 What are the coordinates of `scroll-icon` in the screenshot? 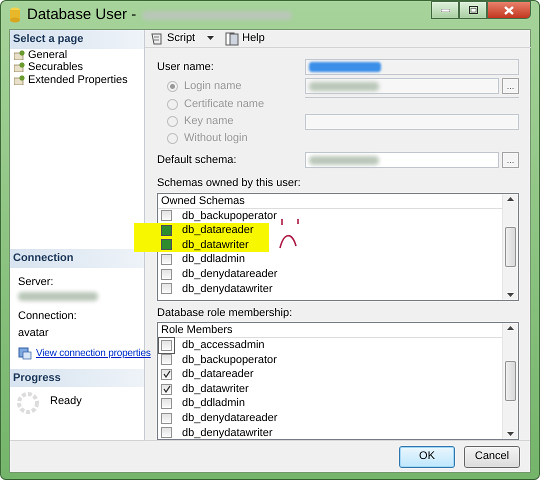 It's located at (157, 39).